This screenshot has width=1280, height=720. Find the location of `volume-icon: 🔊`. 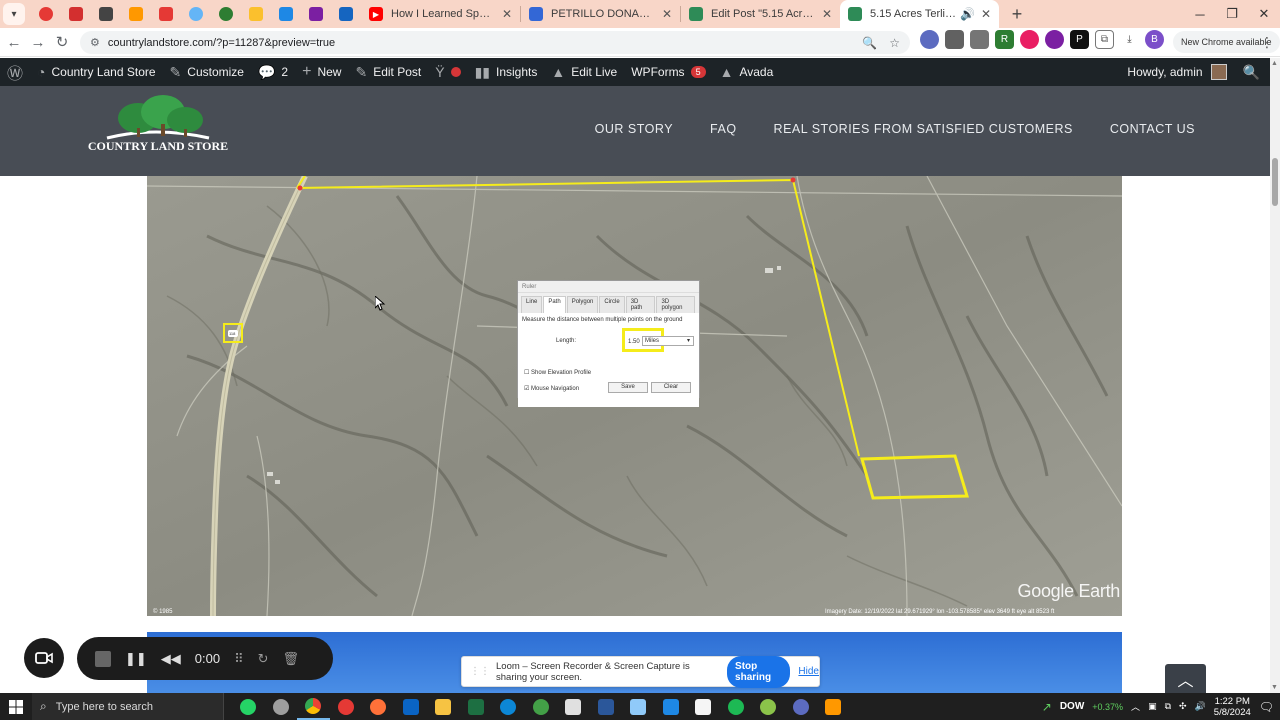

volume-icon: 🔊 is located at coordinates (1200, 706).